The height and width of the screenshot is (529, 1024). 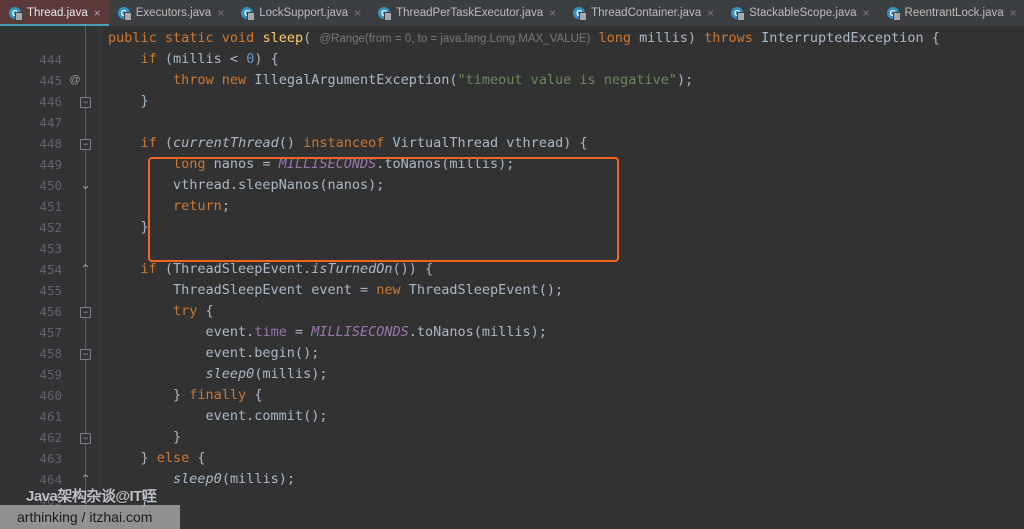 I want to click on code-line: 453 ⌃ }, so click(x=512, y=246).